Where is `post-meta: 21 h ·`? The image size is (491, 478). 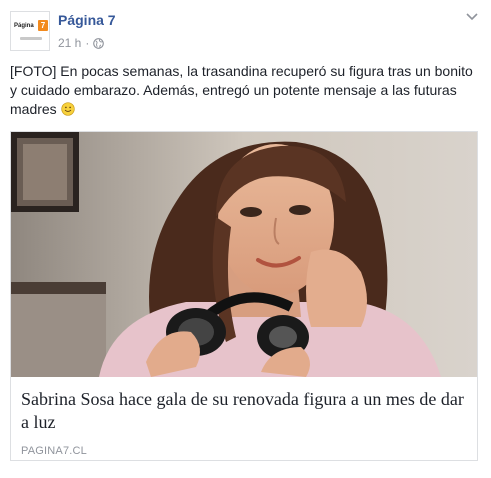
post-meta: 21 h · is located at coordinates (81, 43).